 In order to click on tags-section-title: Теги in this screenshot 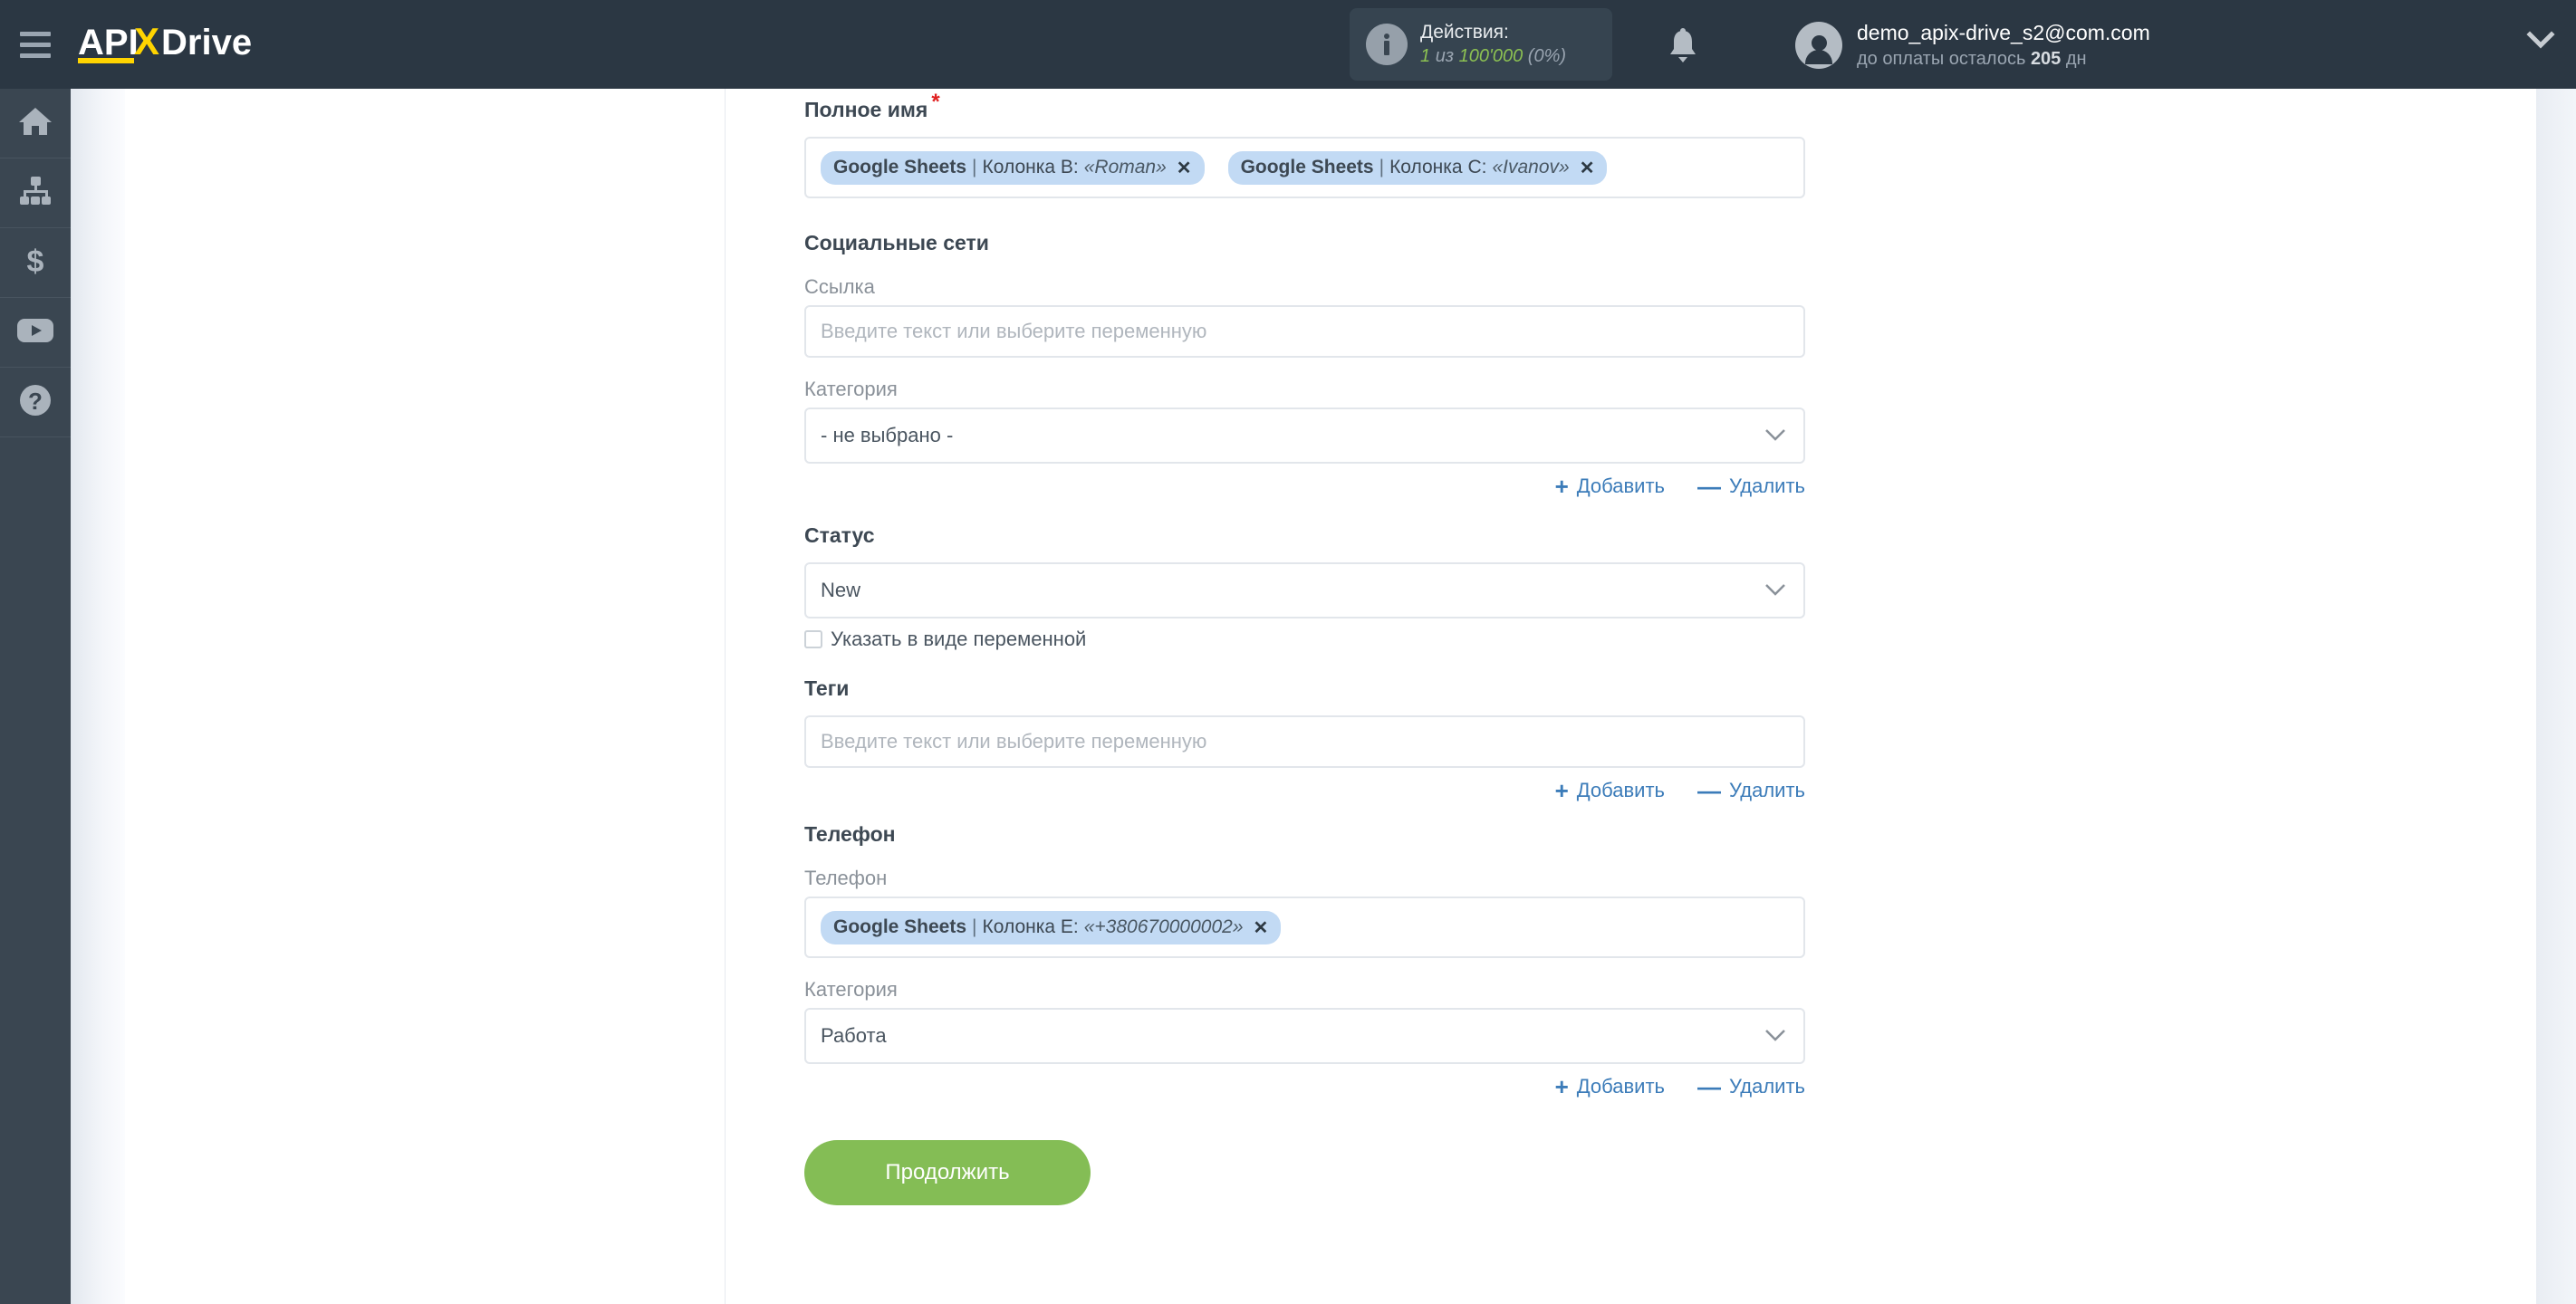, I will do `click(827, 688)`.